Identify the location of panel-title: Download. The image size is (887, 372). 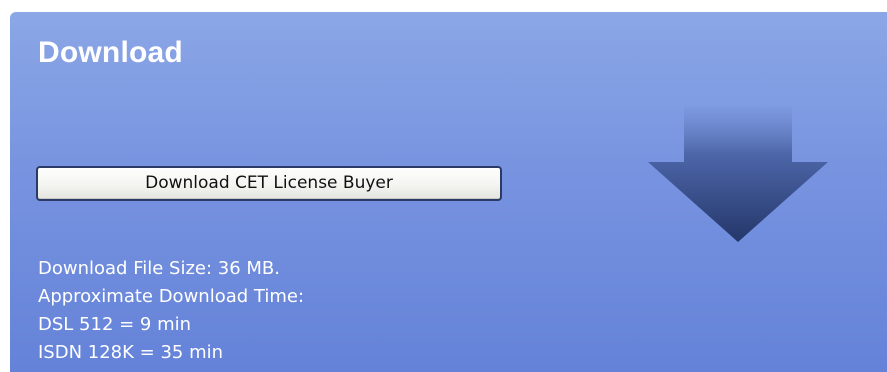
(110, 52).